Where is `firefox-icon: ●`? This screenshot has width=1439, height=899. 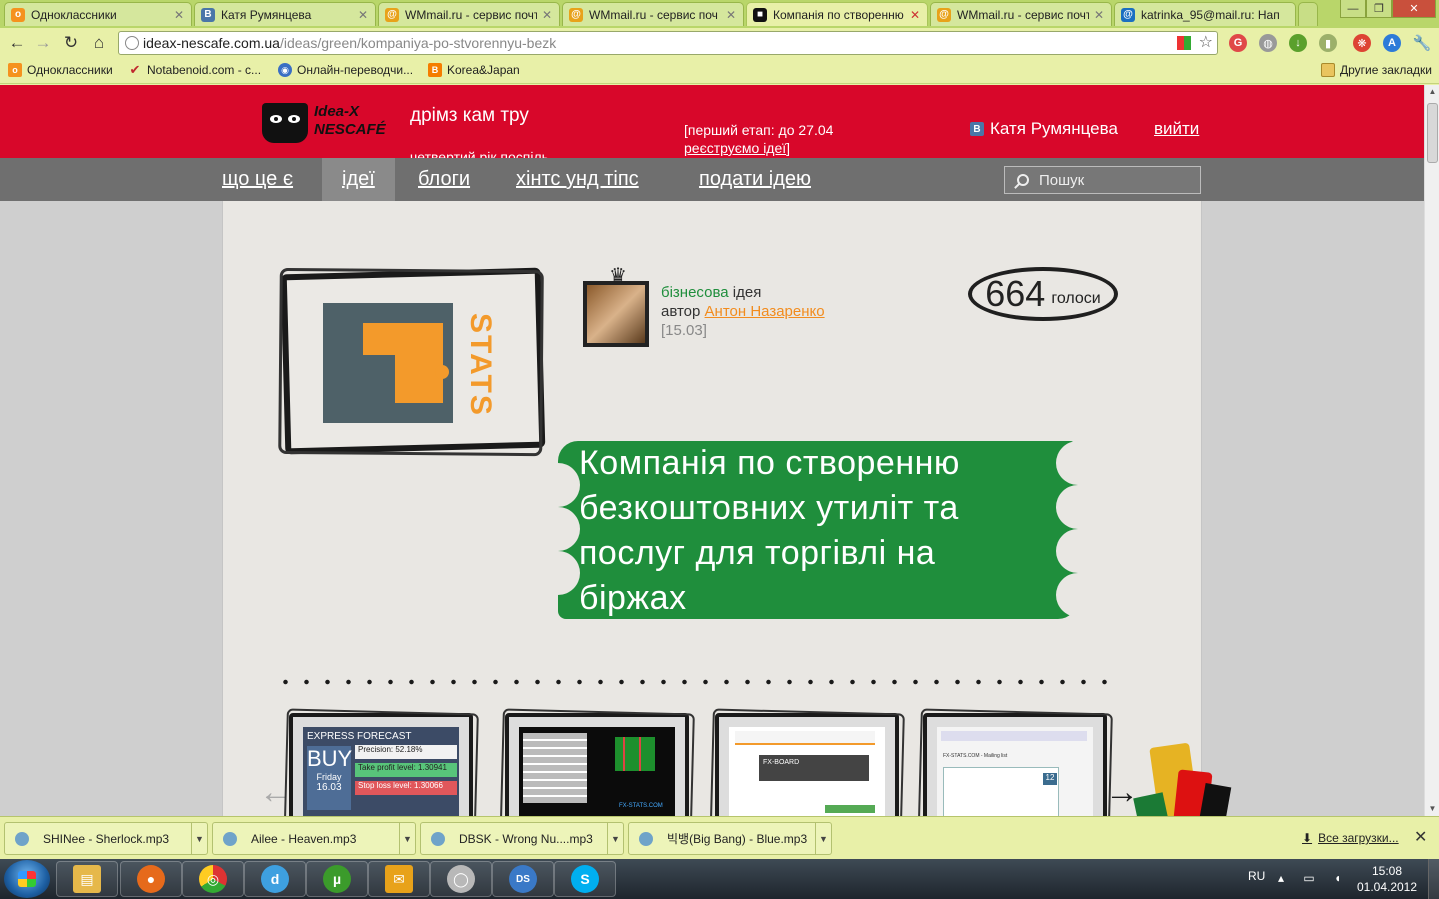
firefox-icon: ● is located at coordinates (151, 879).